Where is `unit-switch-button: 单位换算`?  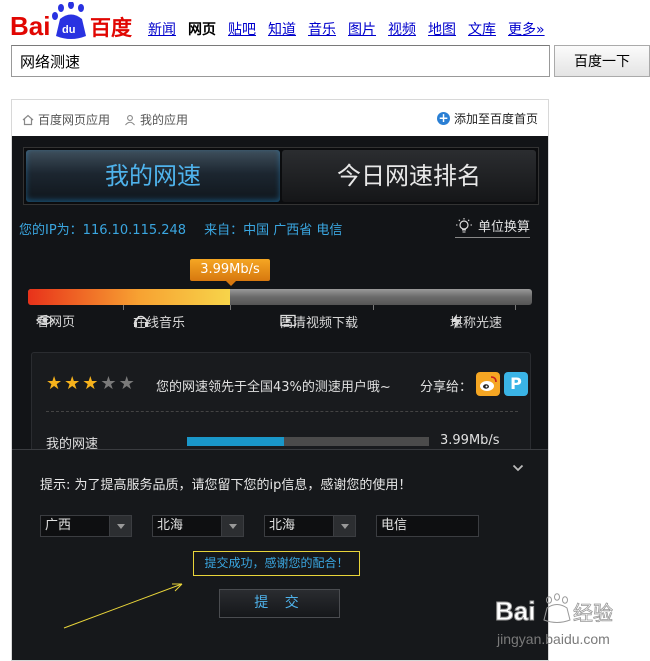 unit-switch-button: 单位换算 is located at coordinates (492, 227).